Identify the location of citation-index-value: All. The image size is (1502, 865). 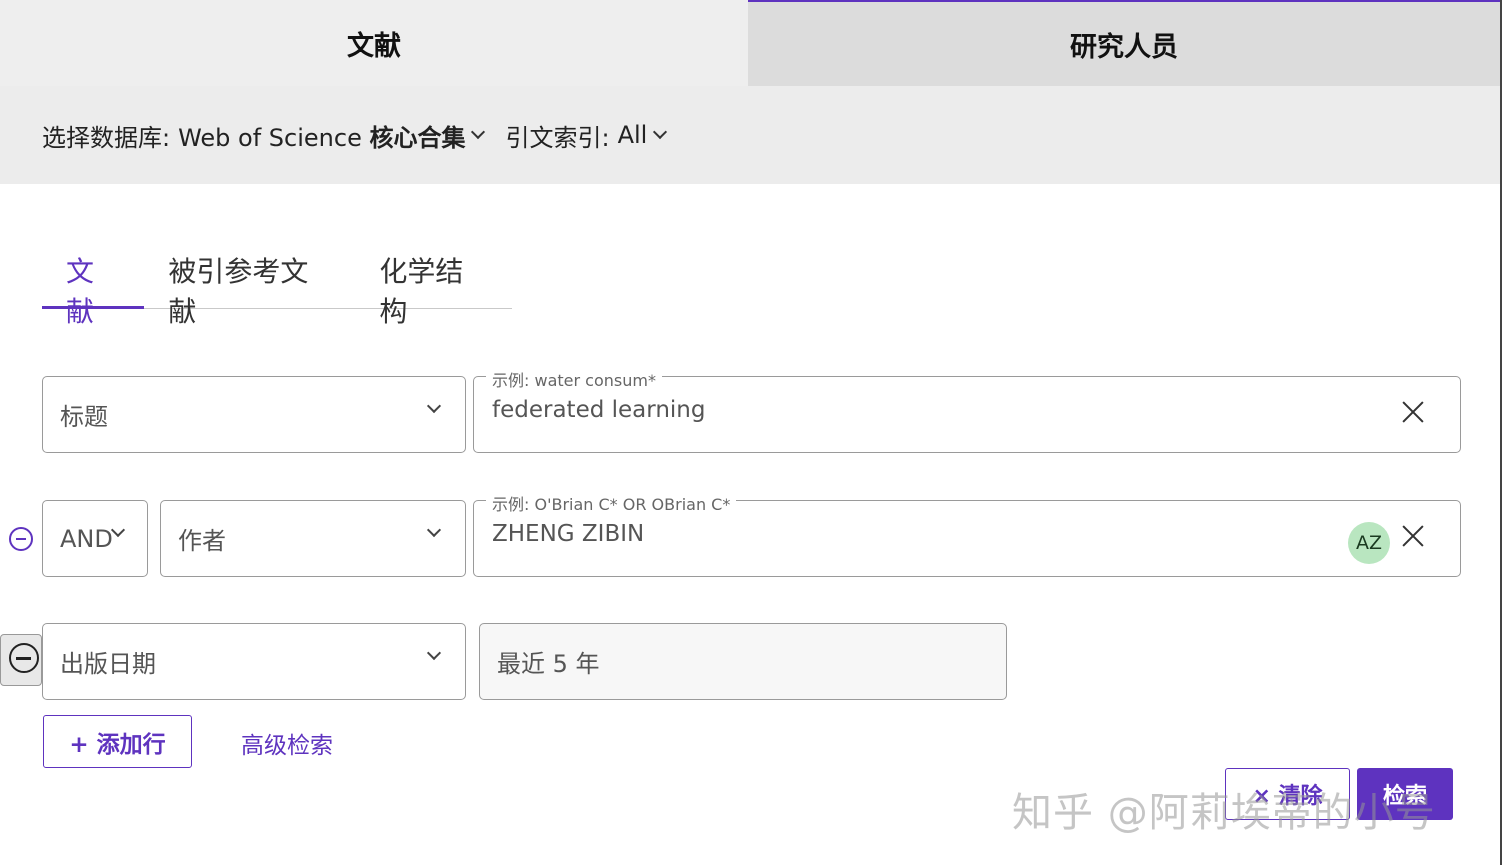
(632, 135).